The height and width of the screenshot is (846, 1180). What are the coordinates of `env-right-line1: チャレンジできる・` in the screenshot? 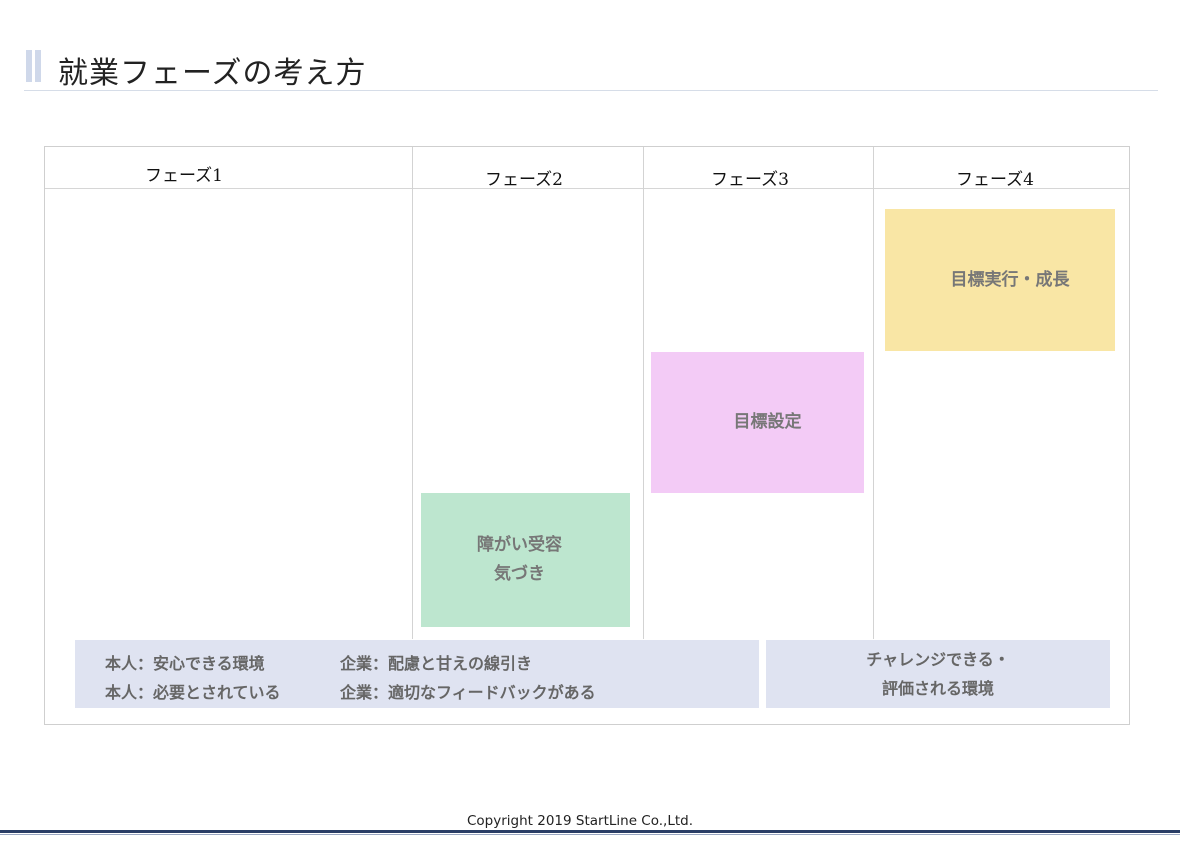 It's located at (938, 659).